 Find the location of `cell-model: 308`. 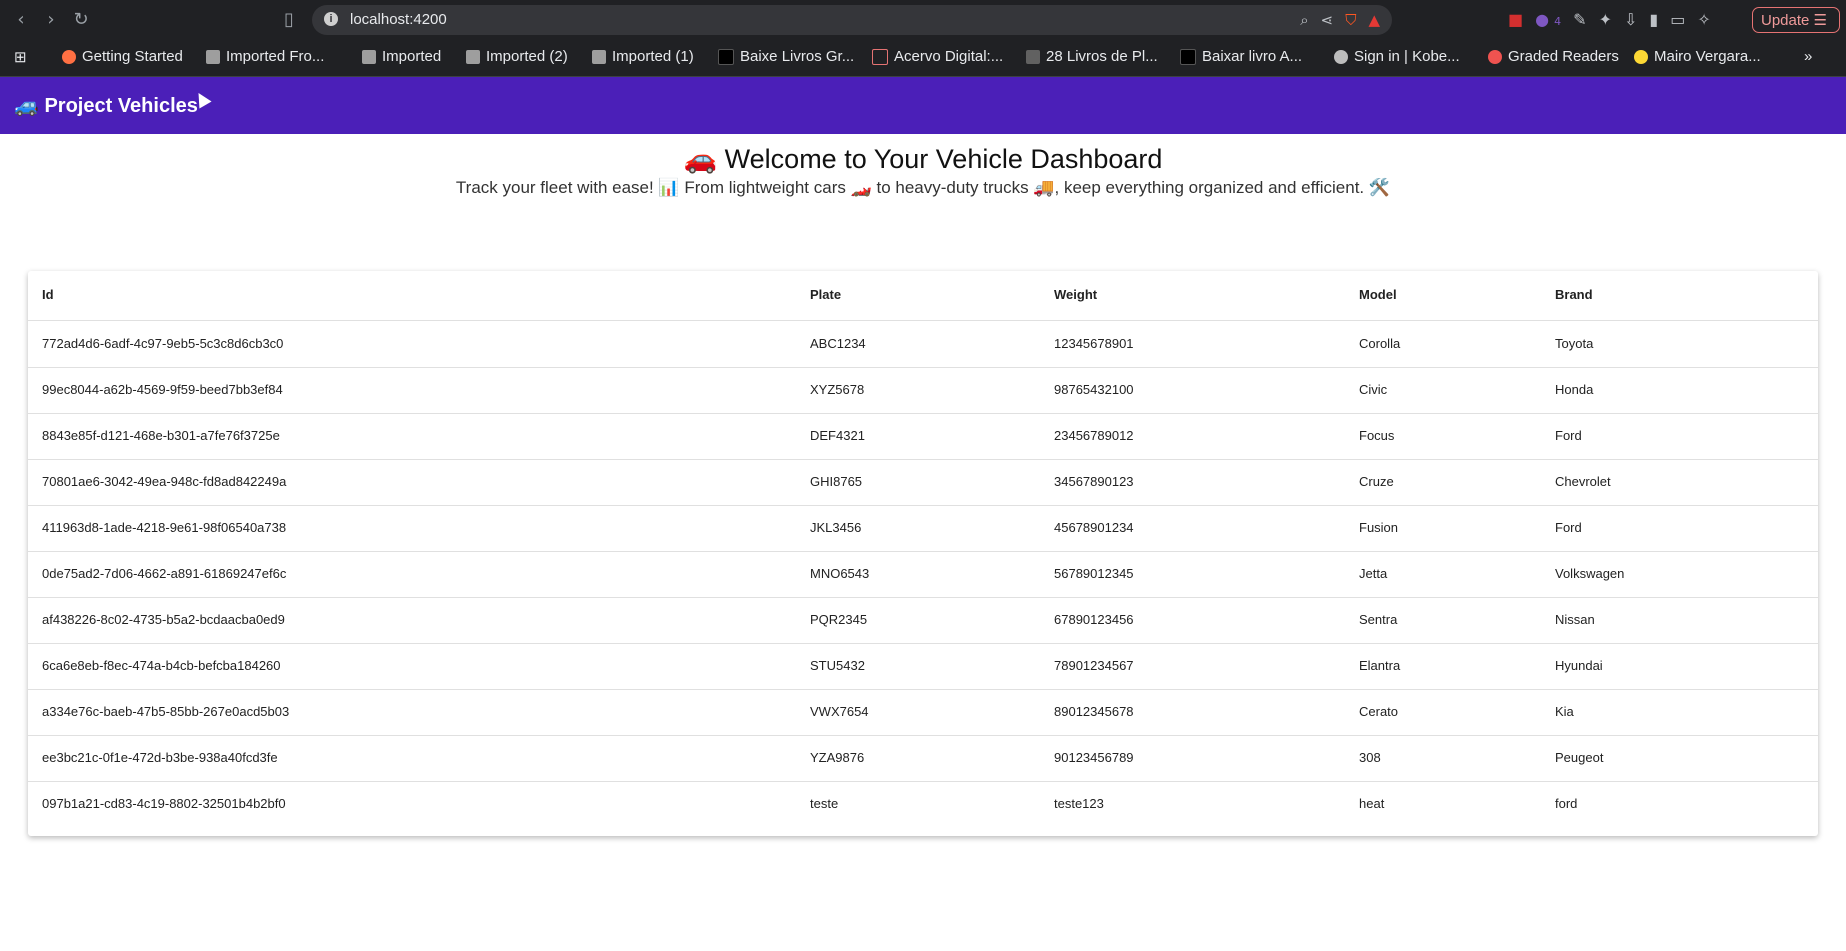

cell-model: 308 is located at coordinates (1370, 757).